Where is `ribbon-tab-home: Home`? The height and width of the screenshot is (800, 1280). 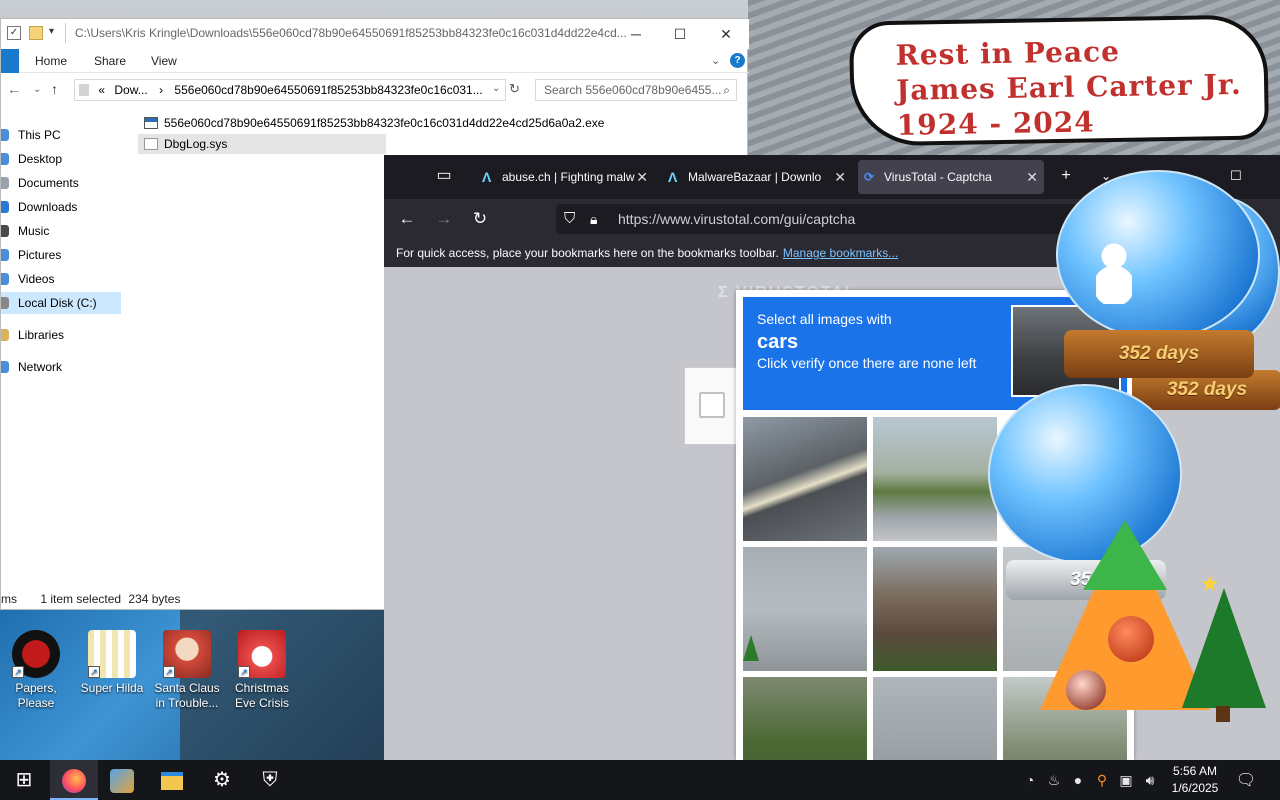
ribbon-tab-home: Home is located at coordinates (51, 61).